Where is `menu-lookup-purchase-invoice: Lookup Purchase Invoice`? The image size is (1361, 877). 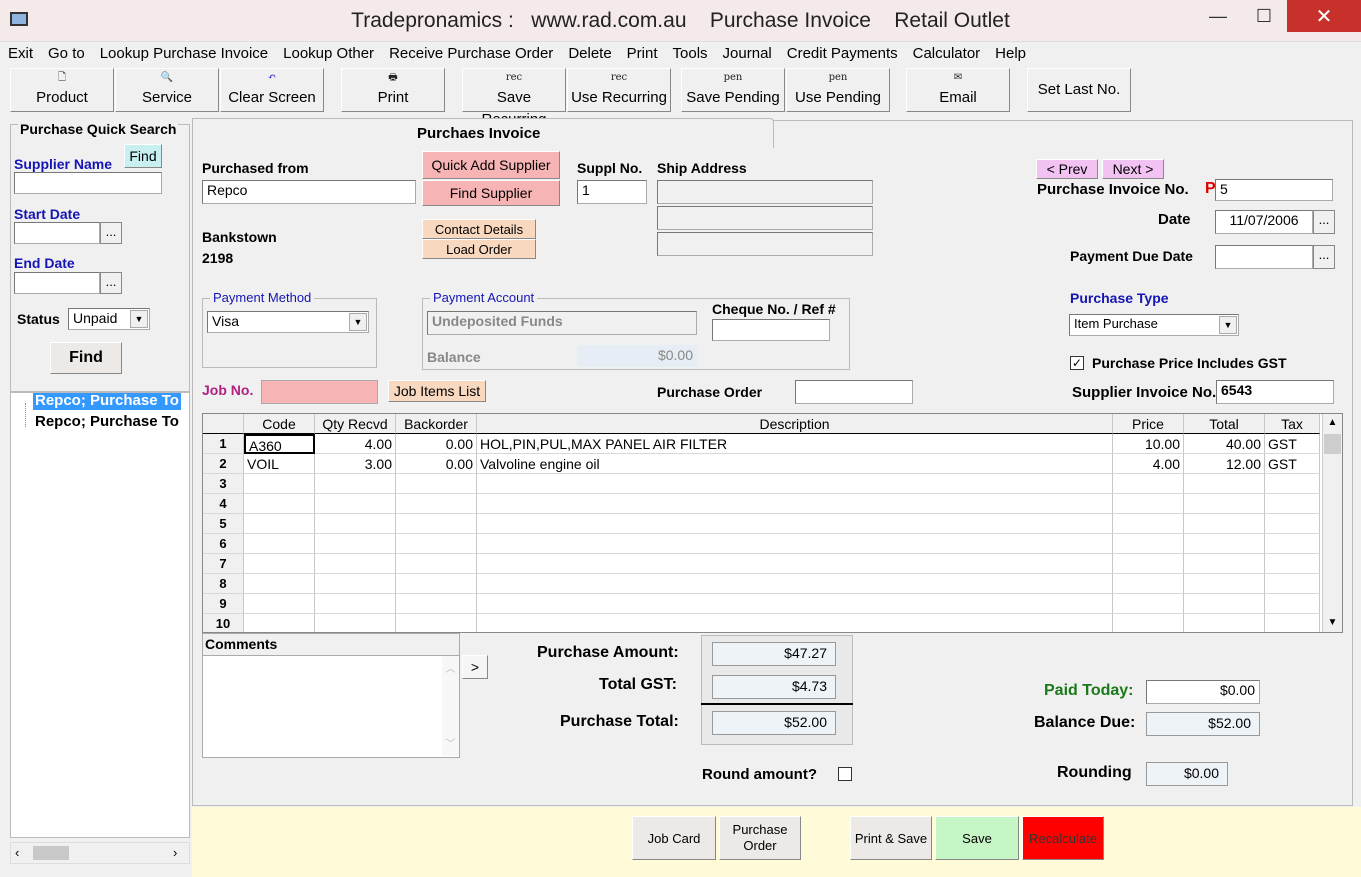
menu-lookup-purchase-invoice: Lookup Purchase Invoice is located at coordinates (183, 52).